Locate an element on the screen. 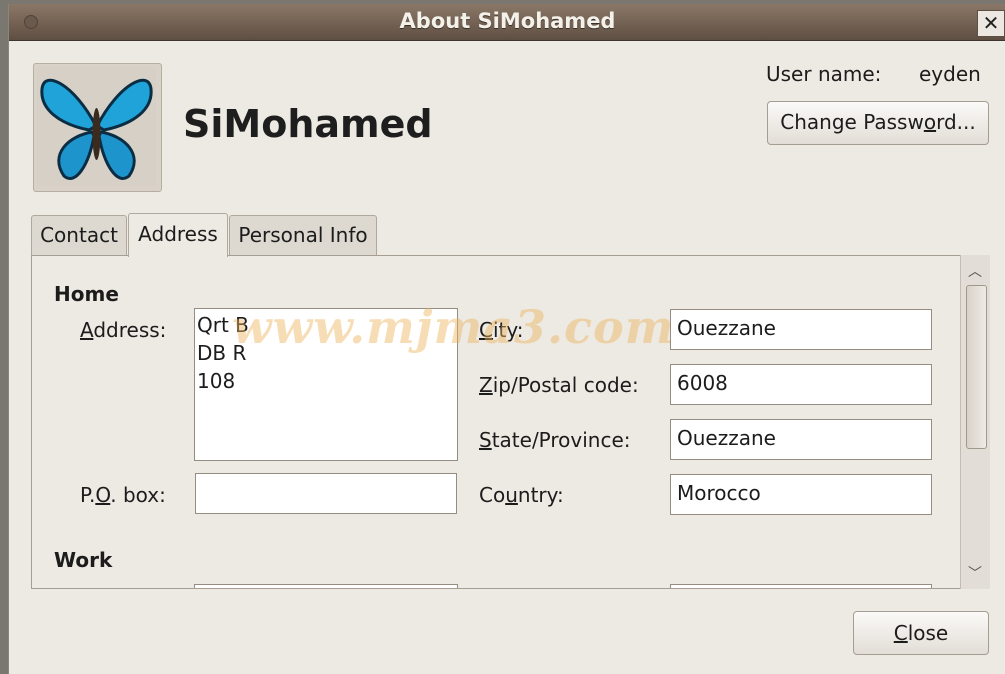 The height and width of the screenshot is (674, 1005). work-section-heading: Work is located at coordinates (83, 560).